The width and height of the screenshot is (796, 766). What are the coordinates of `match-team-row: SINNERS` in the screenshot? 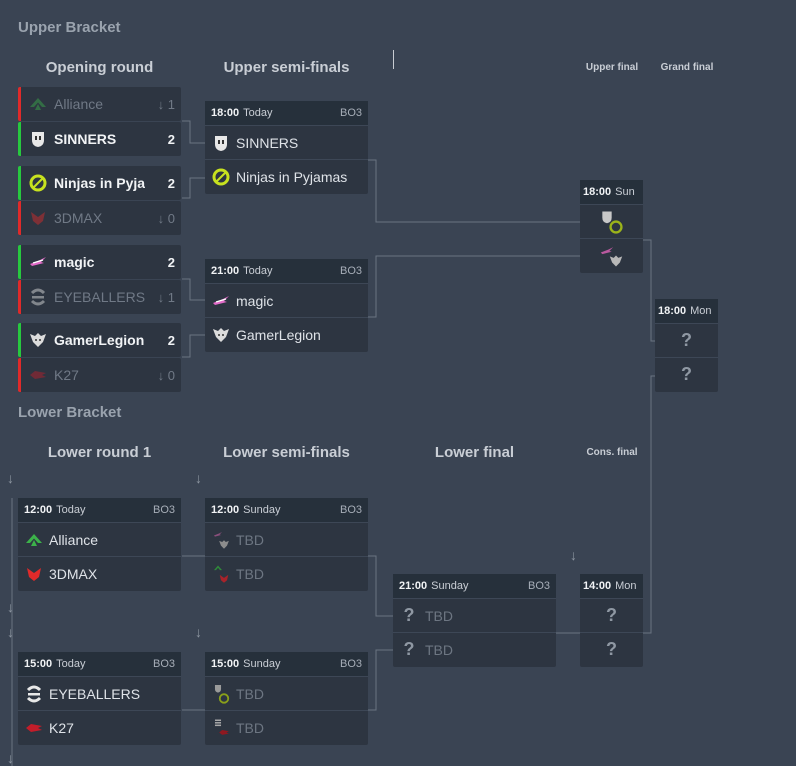 It's located at (286, 142).